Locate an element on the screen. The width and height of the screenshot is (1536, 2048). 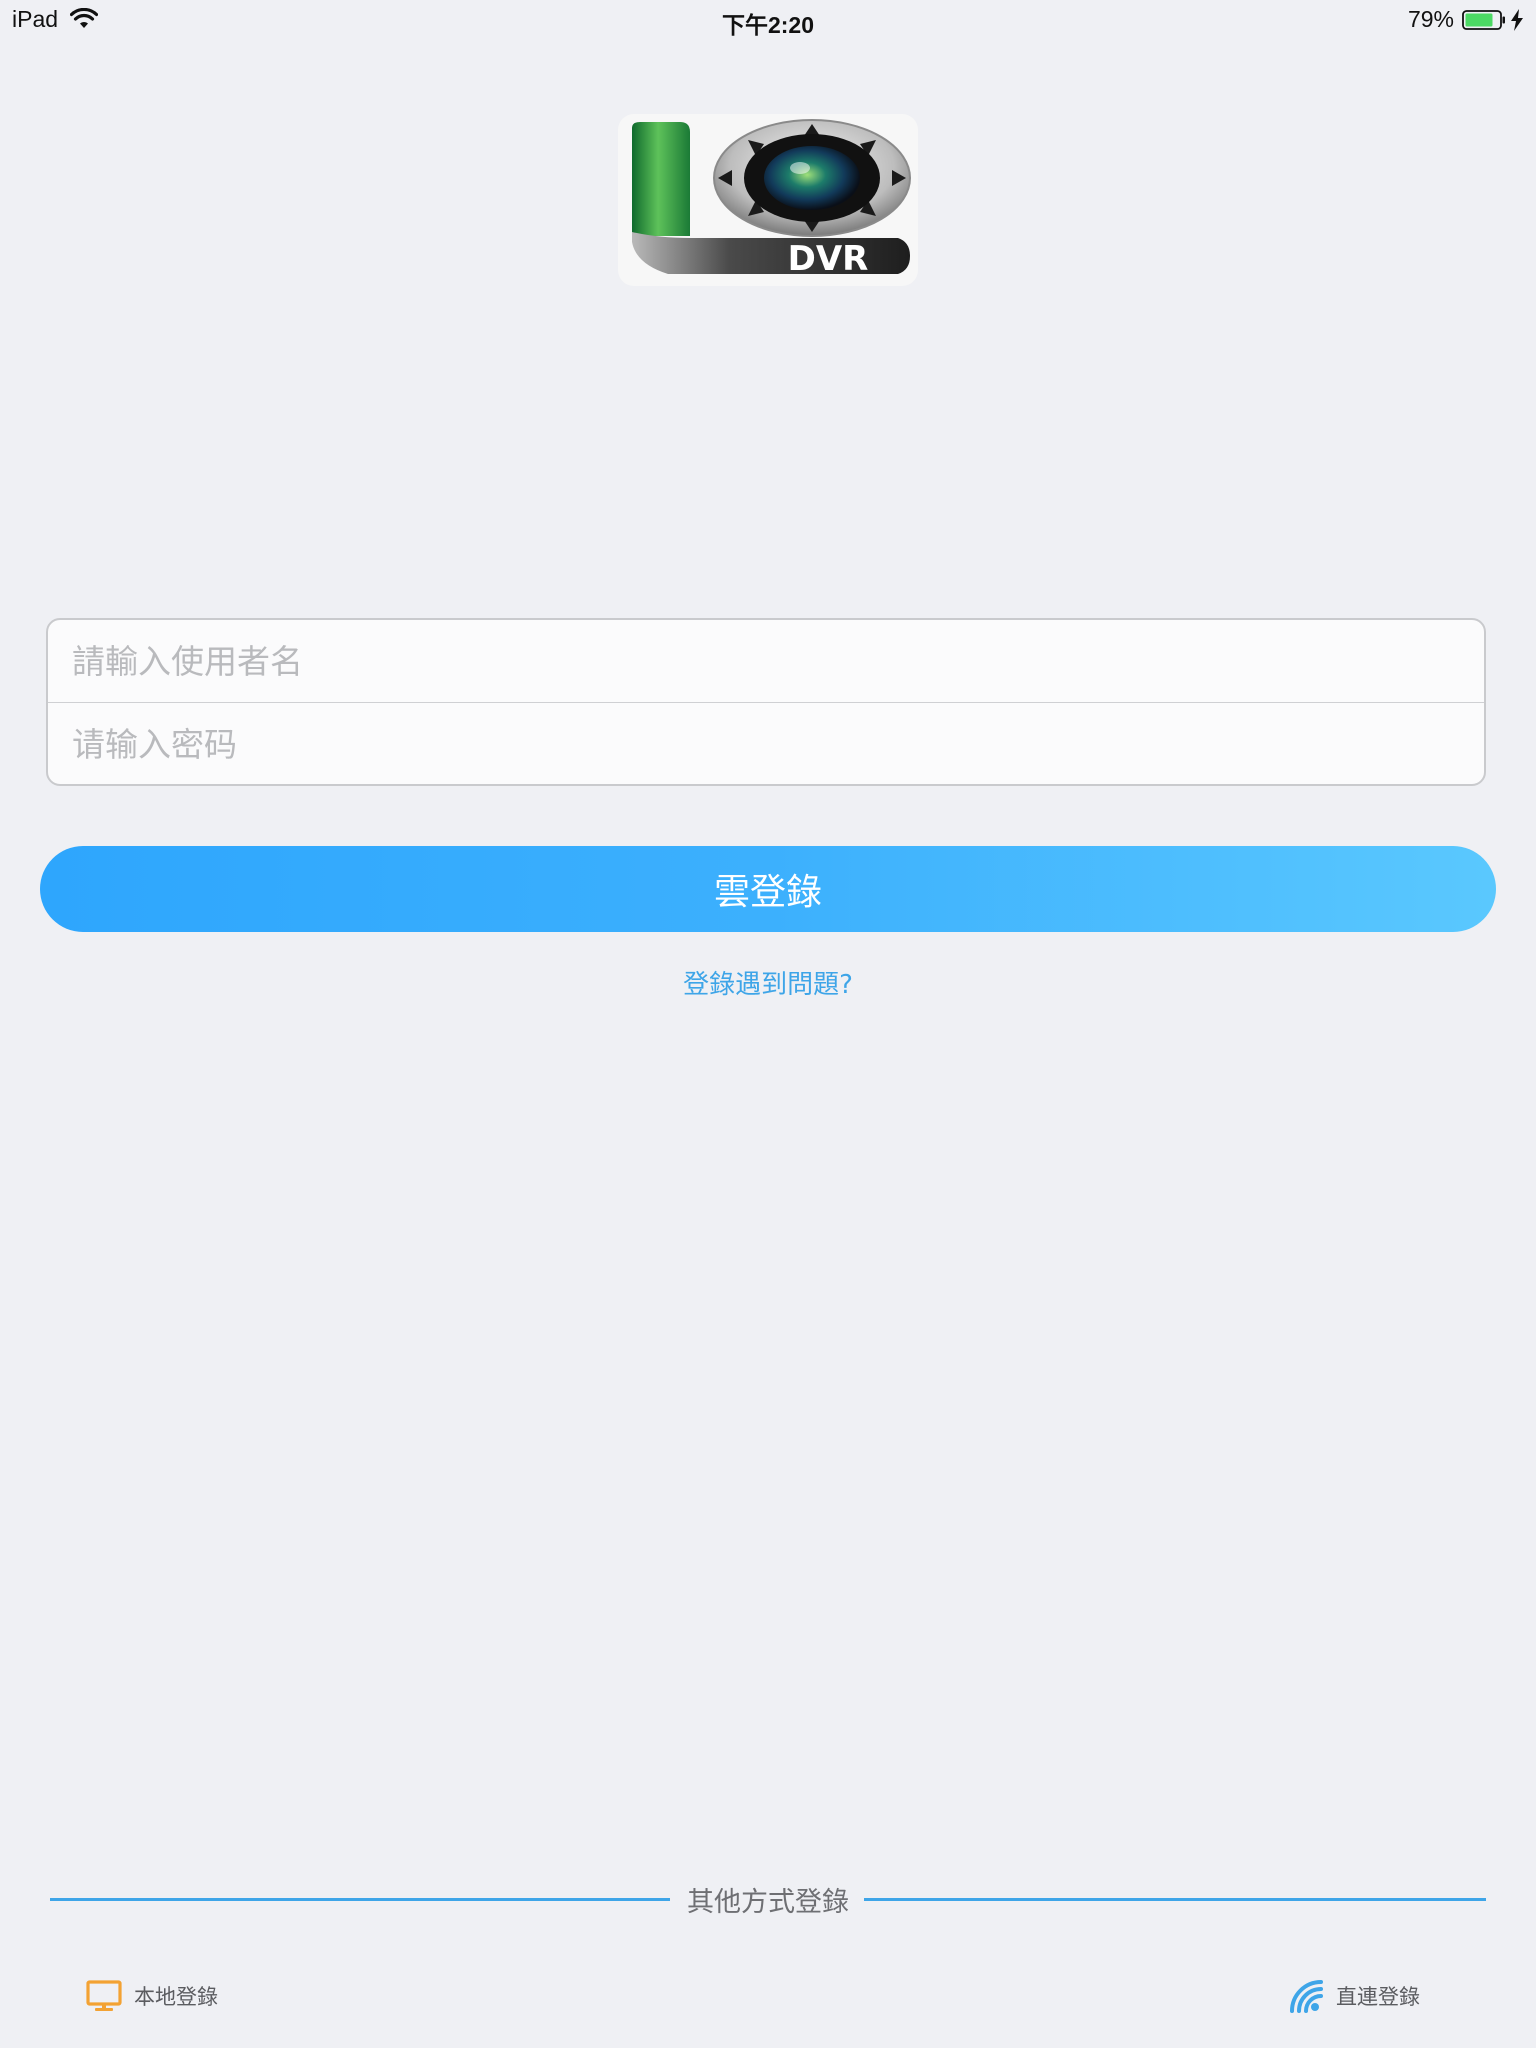
status-bar: iPad 下午2:20 79% is located at coordinates (768, 20).